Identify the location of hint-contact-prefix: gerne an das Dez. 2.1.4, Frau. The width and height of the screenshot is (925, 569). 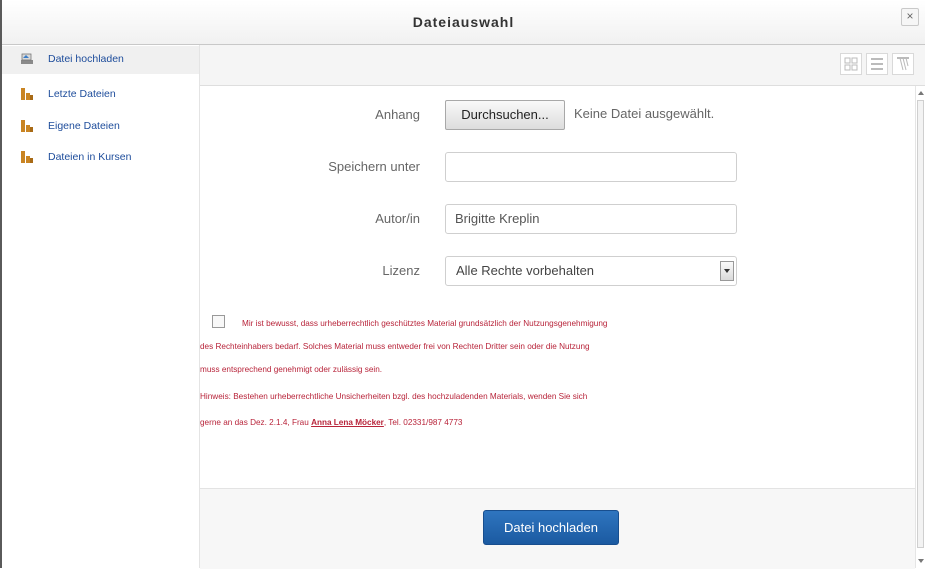
(256, 422).